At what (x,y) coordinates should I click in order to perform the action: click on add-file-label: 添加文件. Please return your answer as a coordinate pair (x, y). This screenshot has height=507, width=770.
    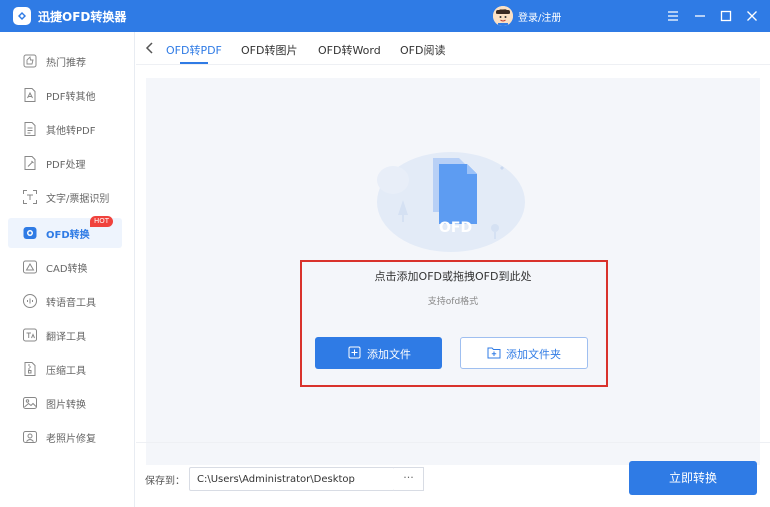
    Looking at the image, I should click on (389, 354).